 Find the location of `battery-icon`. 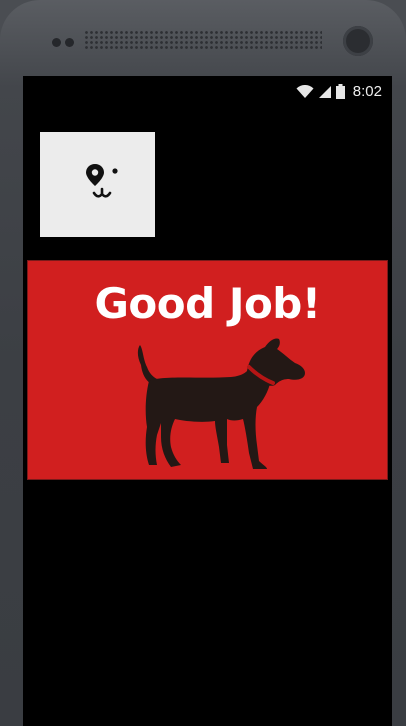

battery-icon is located at coordinates (340, 91).